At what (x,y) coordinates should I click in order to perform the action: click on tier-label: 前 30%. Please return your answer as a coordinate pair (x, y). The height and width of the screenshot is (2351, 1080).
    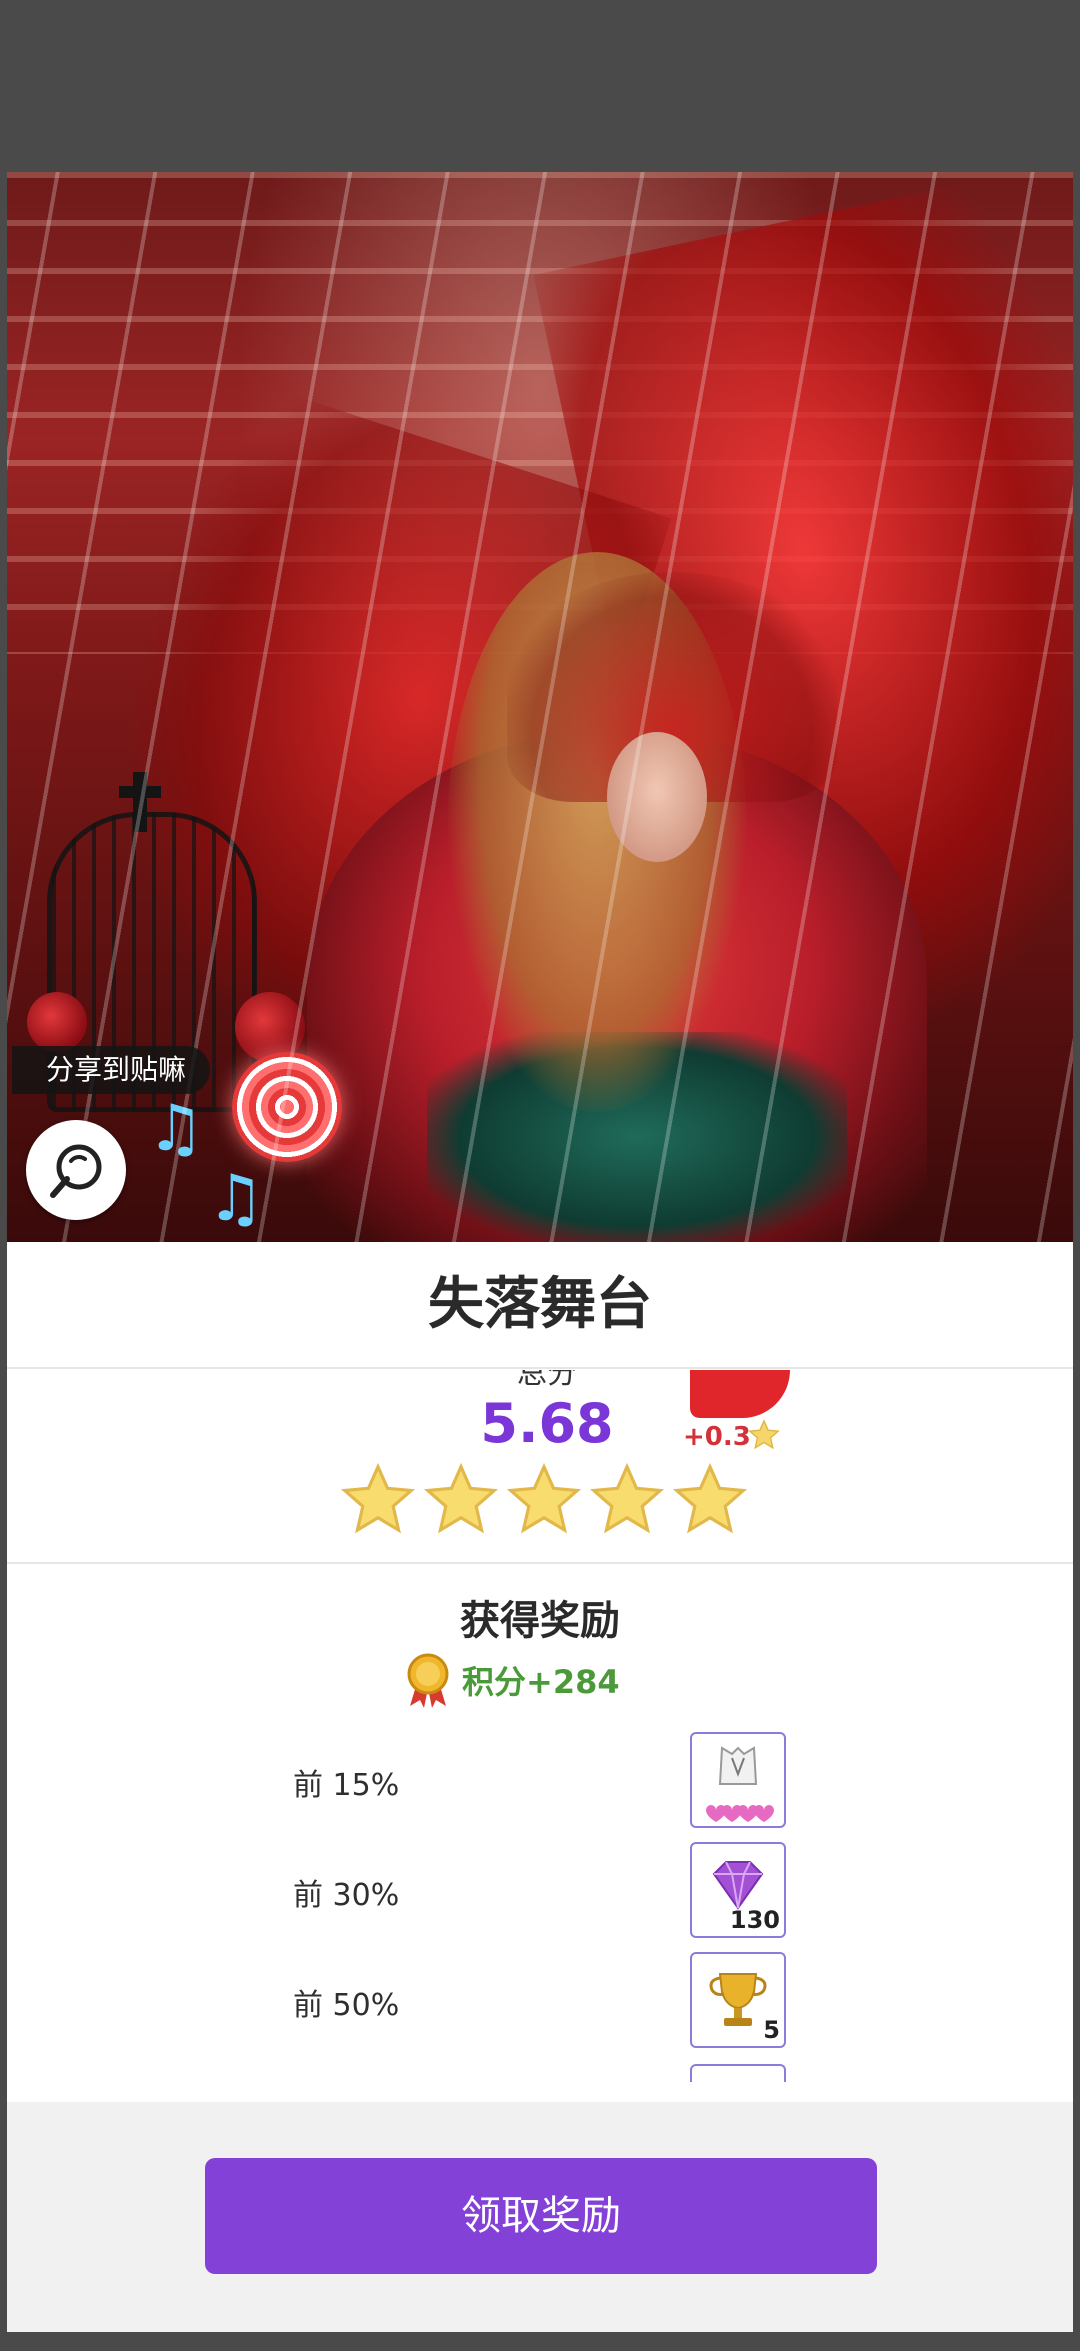
    Looking at the image, I should click on (346, 1895).